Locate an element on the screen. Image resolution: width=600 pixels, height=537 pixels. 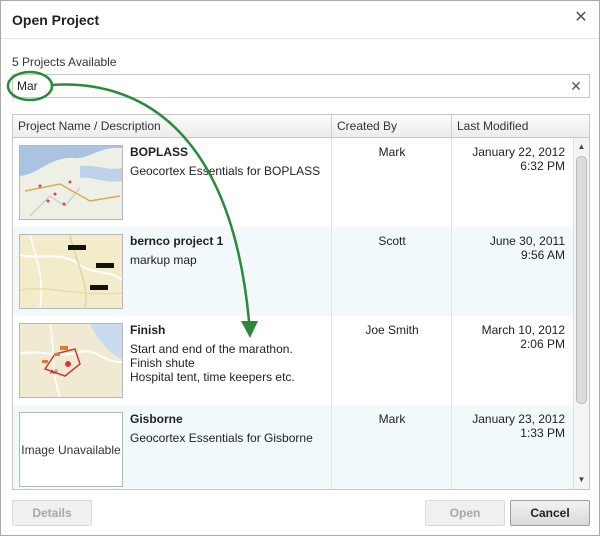
arrow-up-icon: ▲ is located at coordinates (581, 147).